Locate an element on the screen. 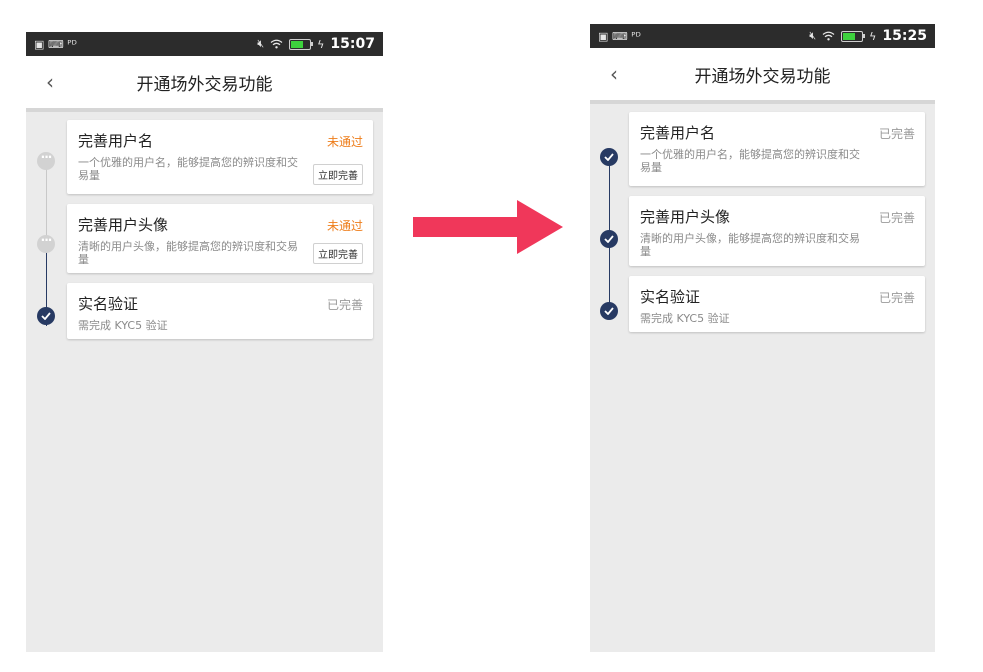 This screenshot has width=983, height=672. status-bar: ▣ ⌨ ᴾᴰ 🔇︎ ϟ 15:25 is located at coordinates (762, 36).